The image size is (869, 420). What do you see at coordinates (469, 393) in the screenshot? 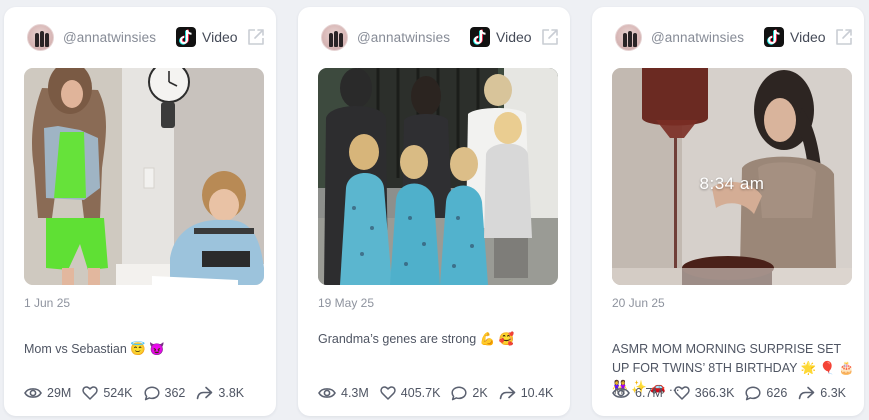
I see `comments-stat: 2K` at bounding box center [469, 393].